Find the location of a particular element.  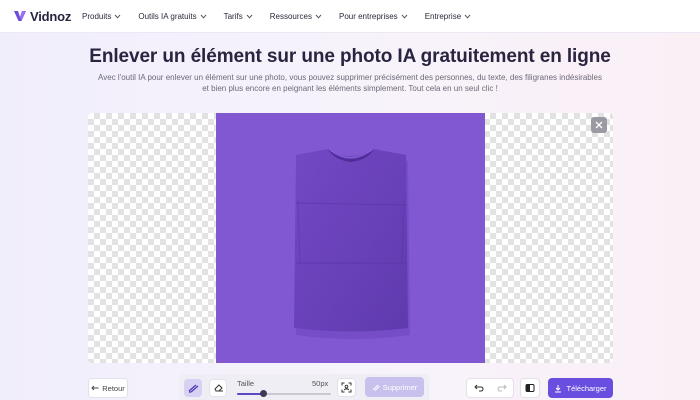

scan-icon is located at coordinates (346, 387).